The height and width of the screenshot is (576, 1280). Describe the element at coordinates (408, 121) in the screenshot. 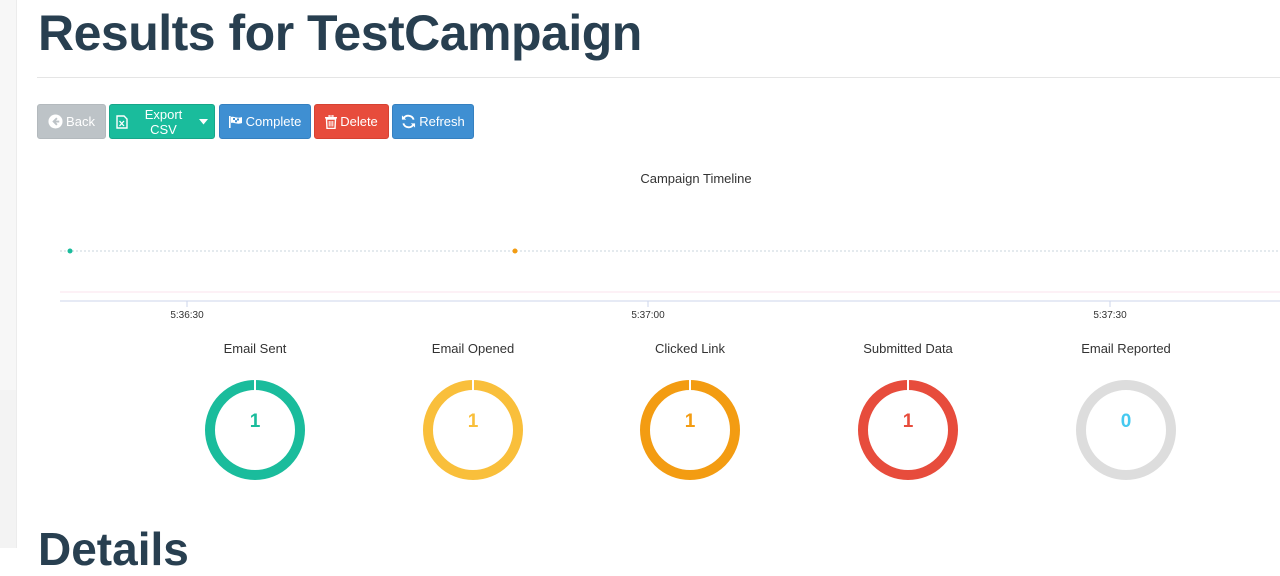

I see `refresh-icon` at that location.